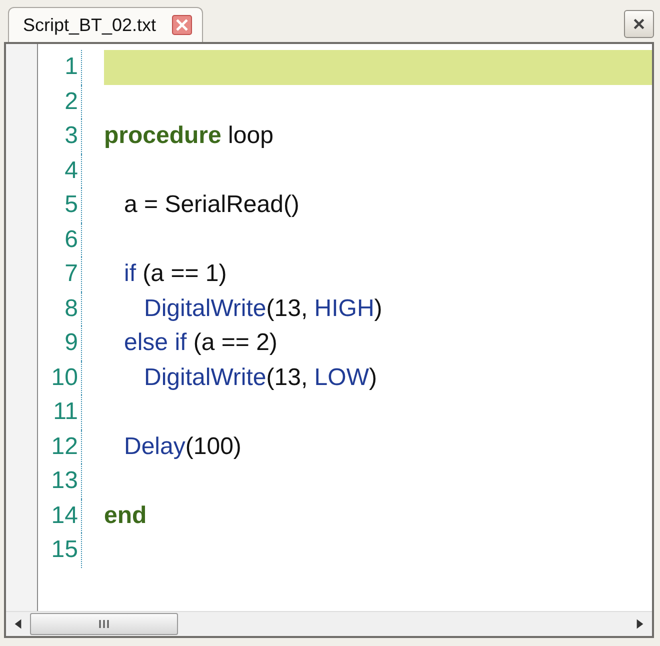 Image resolution: width=660 pixels, height=646 pixels. Describe the element at coordinates (60, 550) in the screenshot. I see `line-number: 15` at that location.